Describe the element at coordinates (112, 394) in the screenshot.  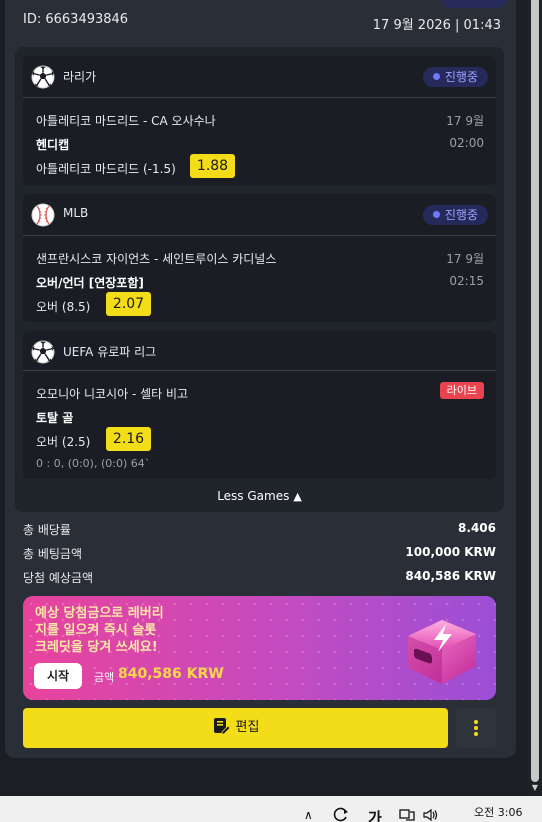
I see `match-name: 오모니아 니코시아 - 셀타 비고` at that location.